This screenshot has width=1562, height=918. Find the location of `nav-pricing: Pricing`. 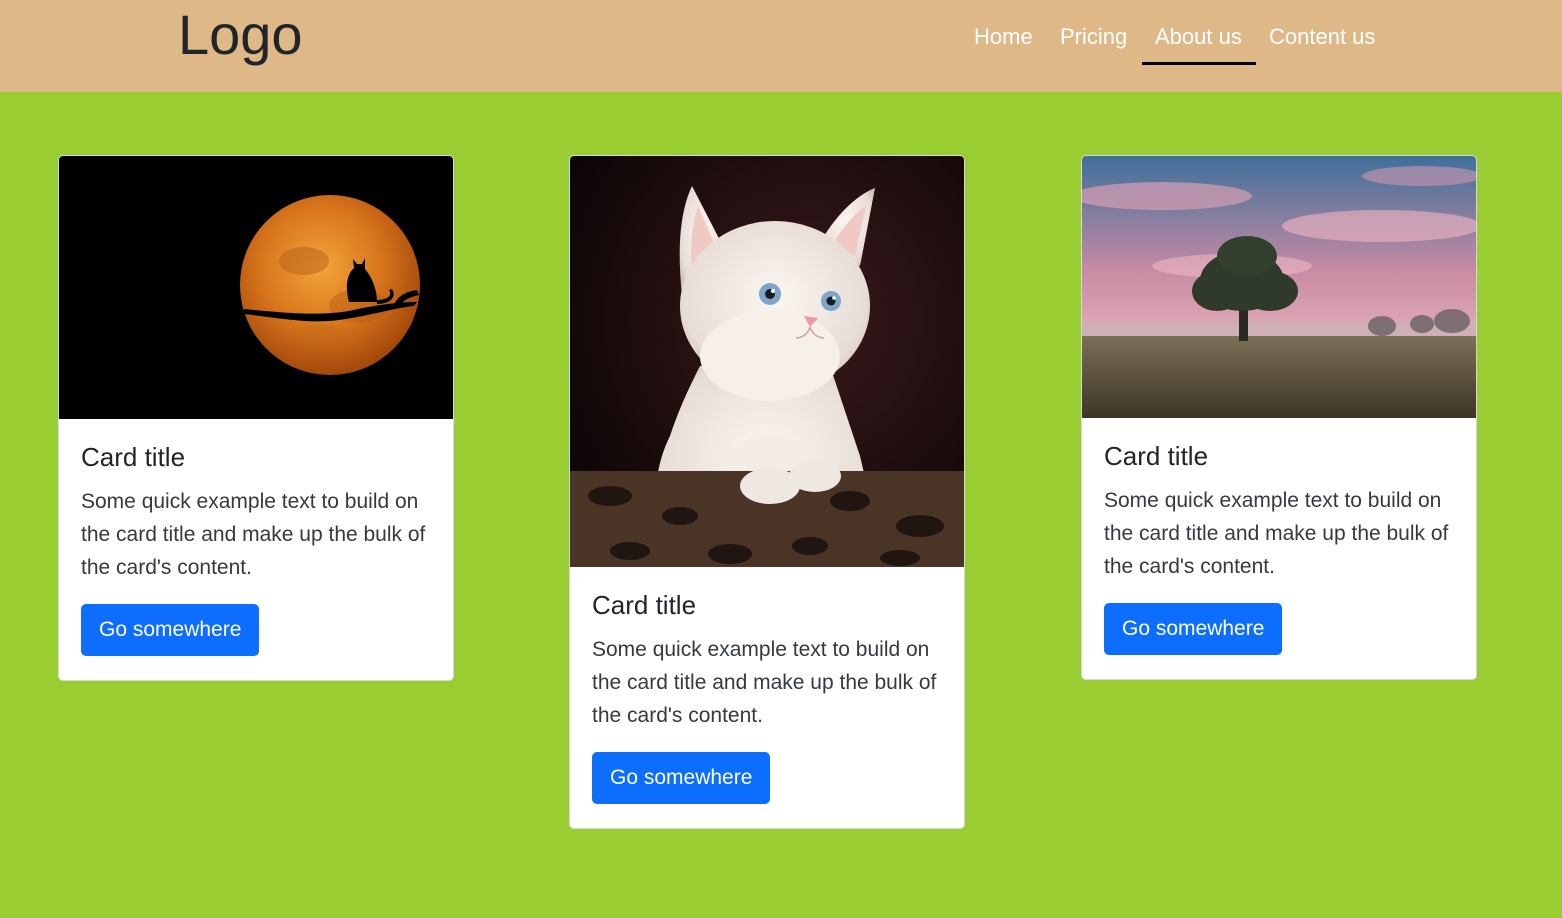

nav-pricing: Pricing is located at coordinates (1093, 37).